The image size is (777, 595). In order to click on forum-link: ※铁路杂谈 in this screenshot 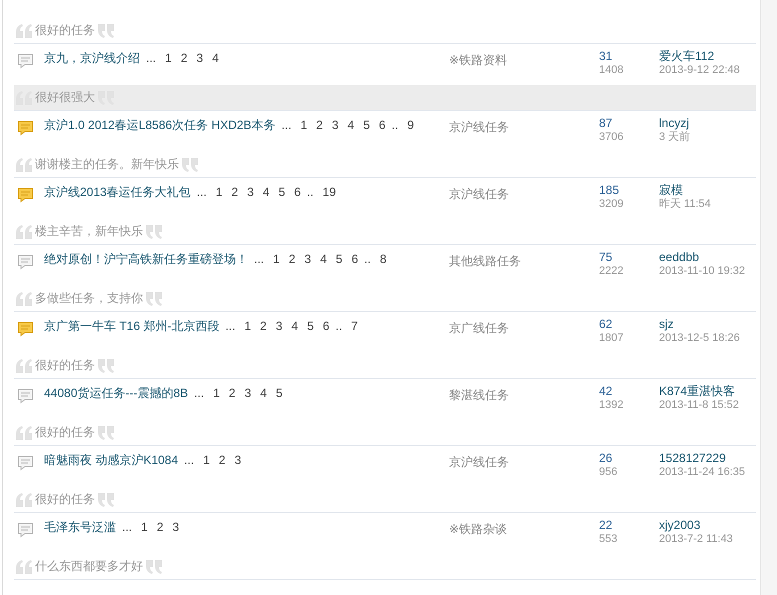, I will do `click(478, 529)`.